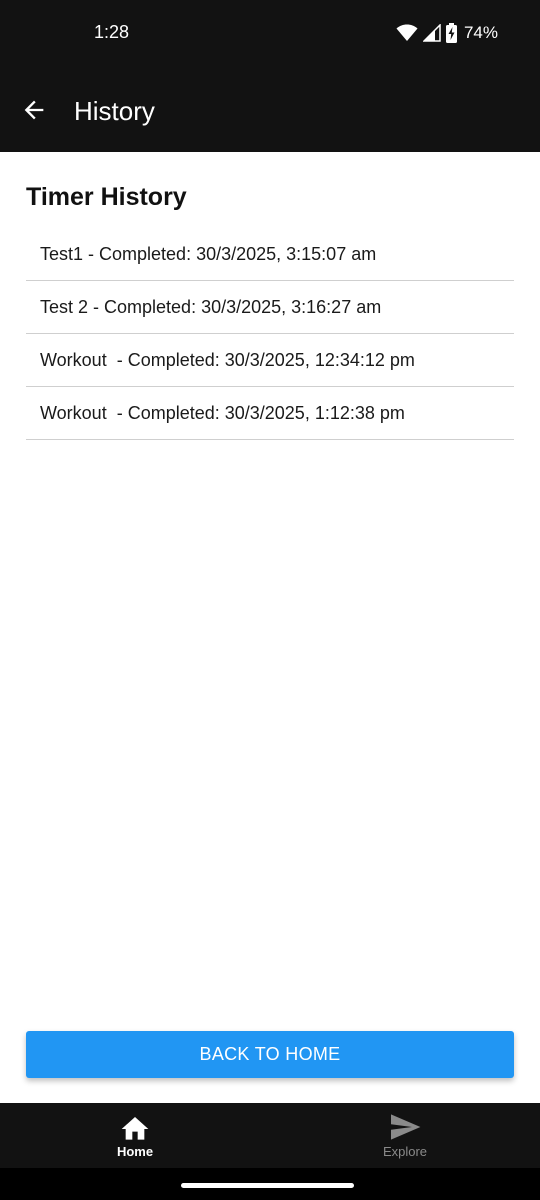 Image resolution: width=540 pixels, height=1200 pixels. I want to click on battery-percent: 74%, so click(480, 32).